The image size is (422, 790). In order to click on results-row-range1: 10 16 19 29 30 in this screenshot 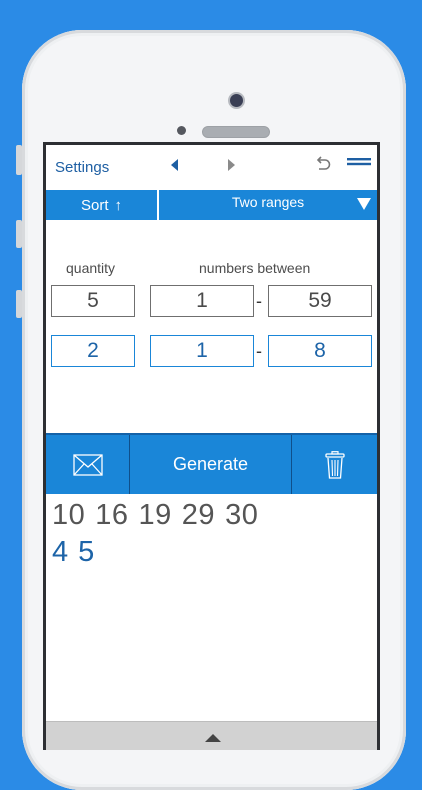, I will do `click(160, 515)`.